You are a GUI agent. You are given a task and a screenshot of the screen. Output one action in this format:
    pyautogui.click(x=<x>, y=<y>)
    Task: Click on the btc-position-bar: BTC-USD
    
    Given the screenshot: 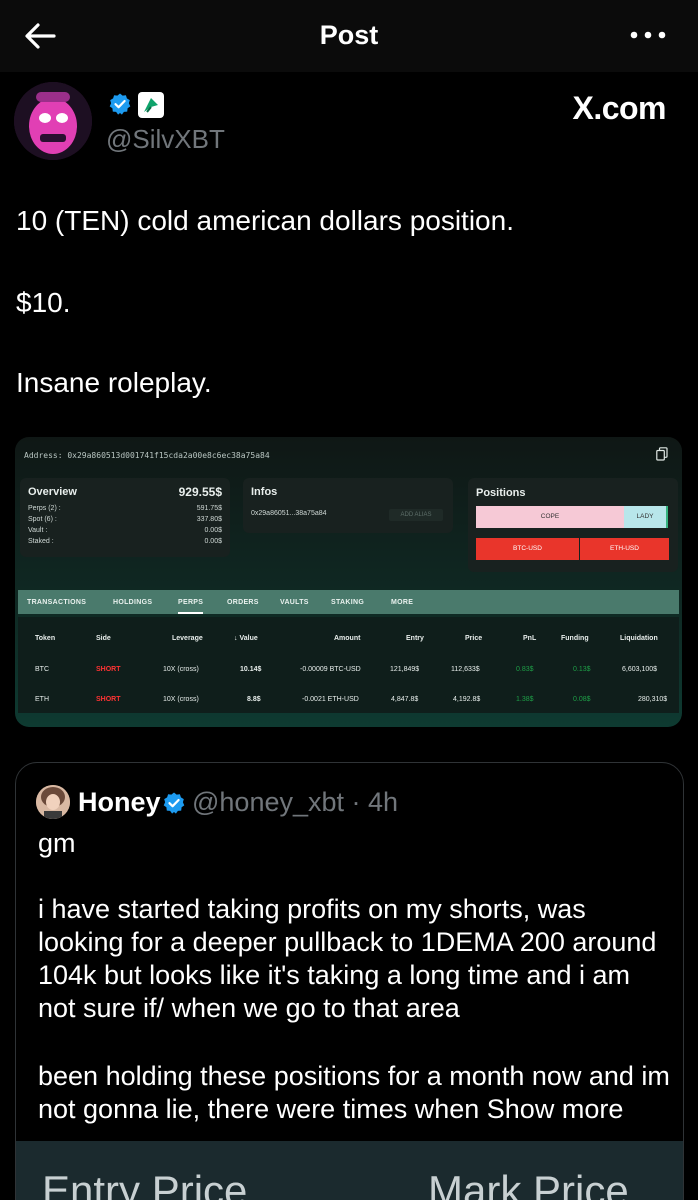 What is the action you would take?
    pyautogui.click(x=527, y=549)
    